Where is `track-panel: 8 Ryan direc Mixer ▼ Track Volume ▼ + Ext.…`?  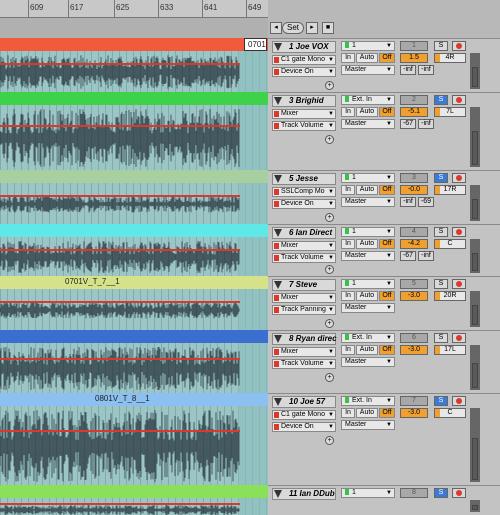
track-panel: 8 Ryan direc Mixer ▼ Track Volume ▼ + Ext.… is located at coordinates (384, 361).